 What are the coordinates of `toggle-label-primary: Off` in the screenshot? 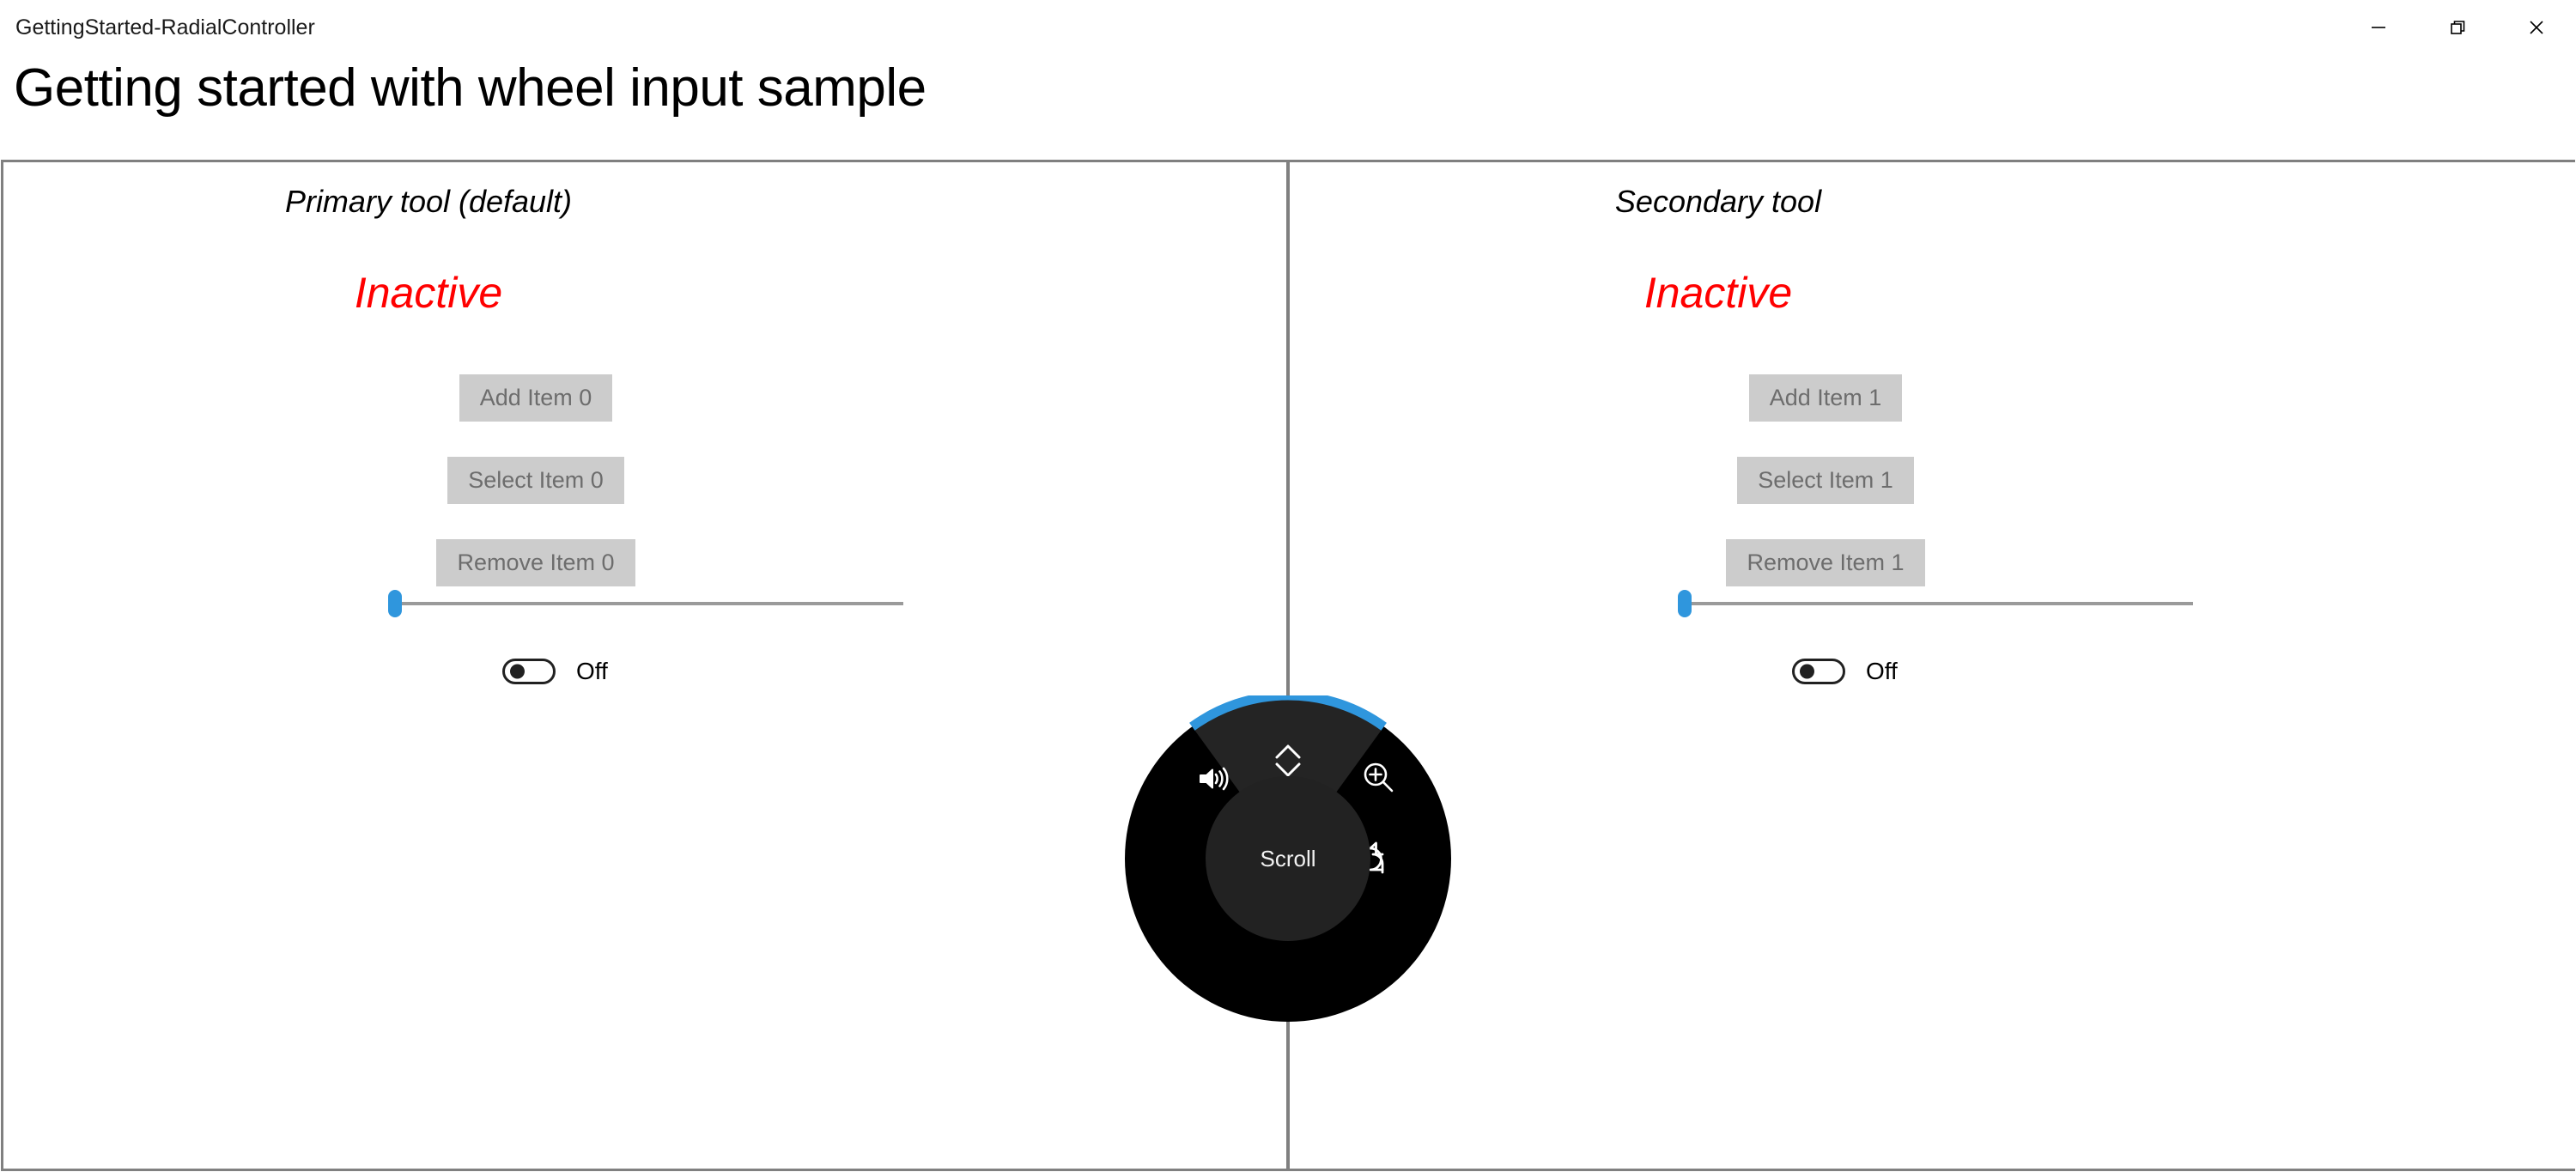 It's located at (592, 671).